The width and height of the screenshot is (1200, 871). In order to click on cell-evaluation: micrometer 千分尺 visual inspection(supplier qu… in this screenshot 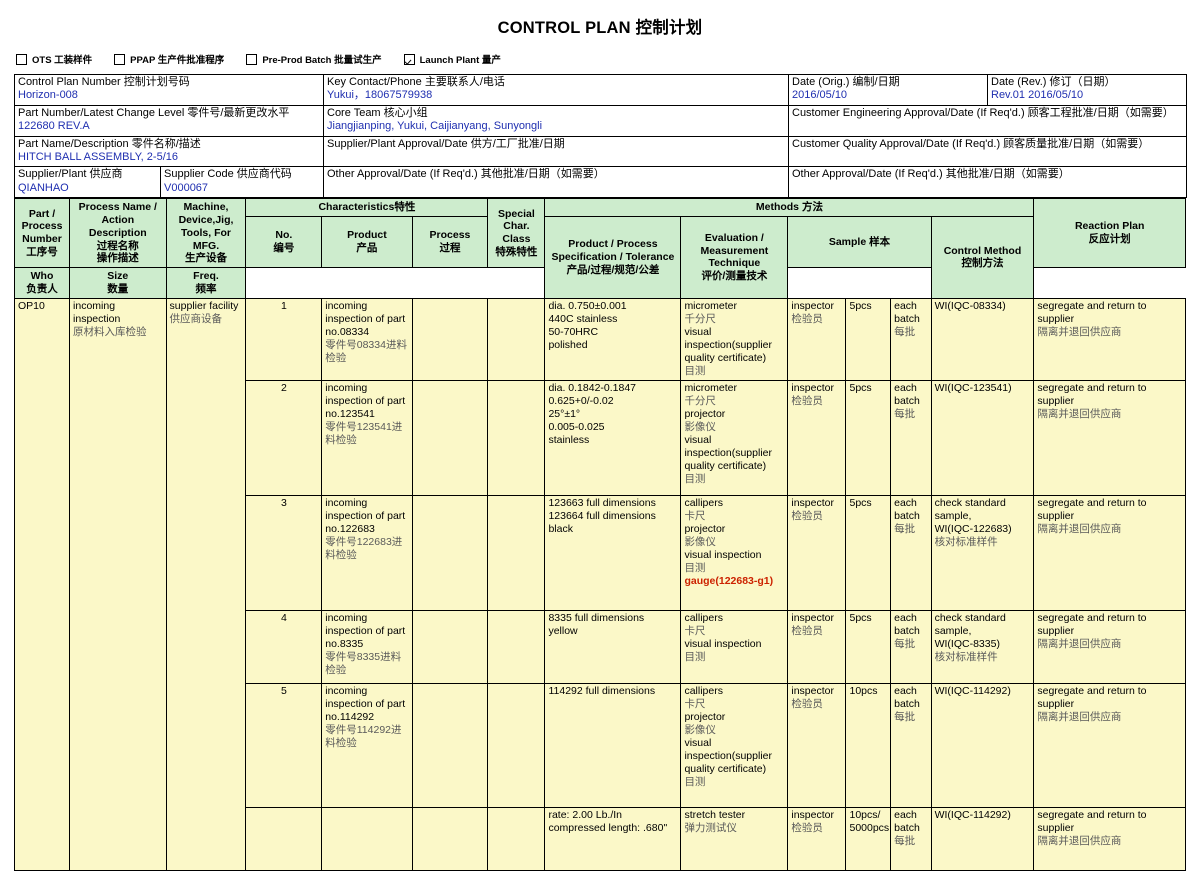, I will do `click(734, 339)`.